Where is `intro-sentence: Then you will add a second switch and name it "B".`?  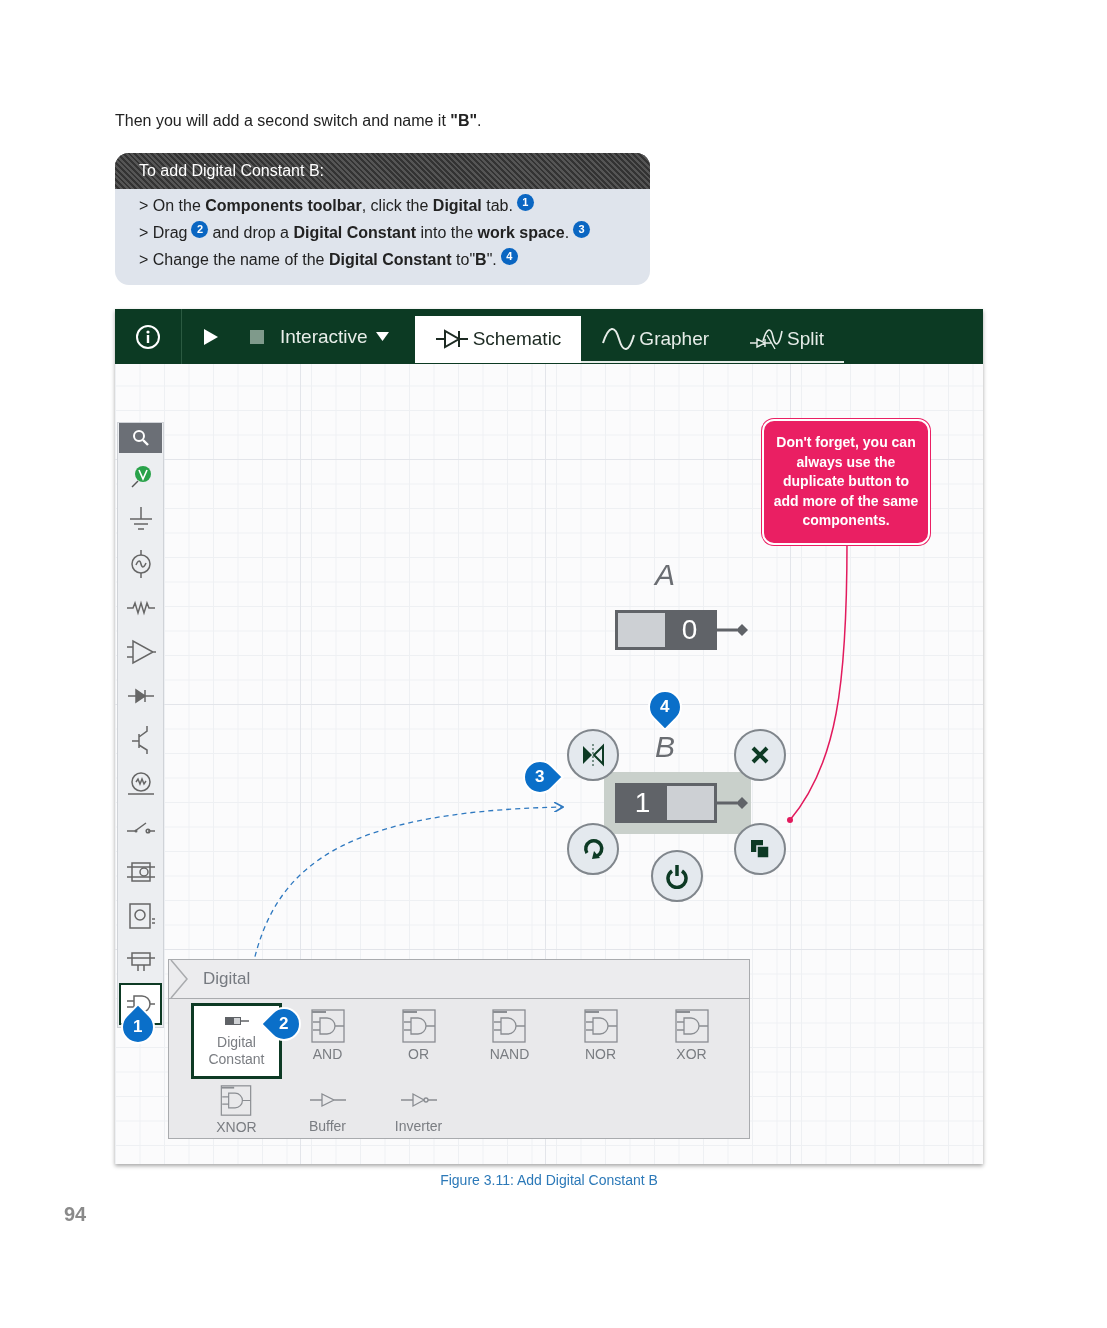
intro-sentence: Then you will add a second switch and name it "B". is located at coordinates (299, 121).